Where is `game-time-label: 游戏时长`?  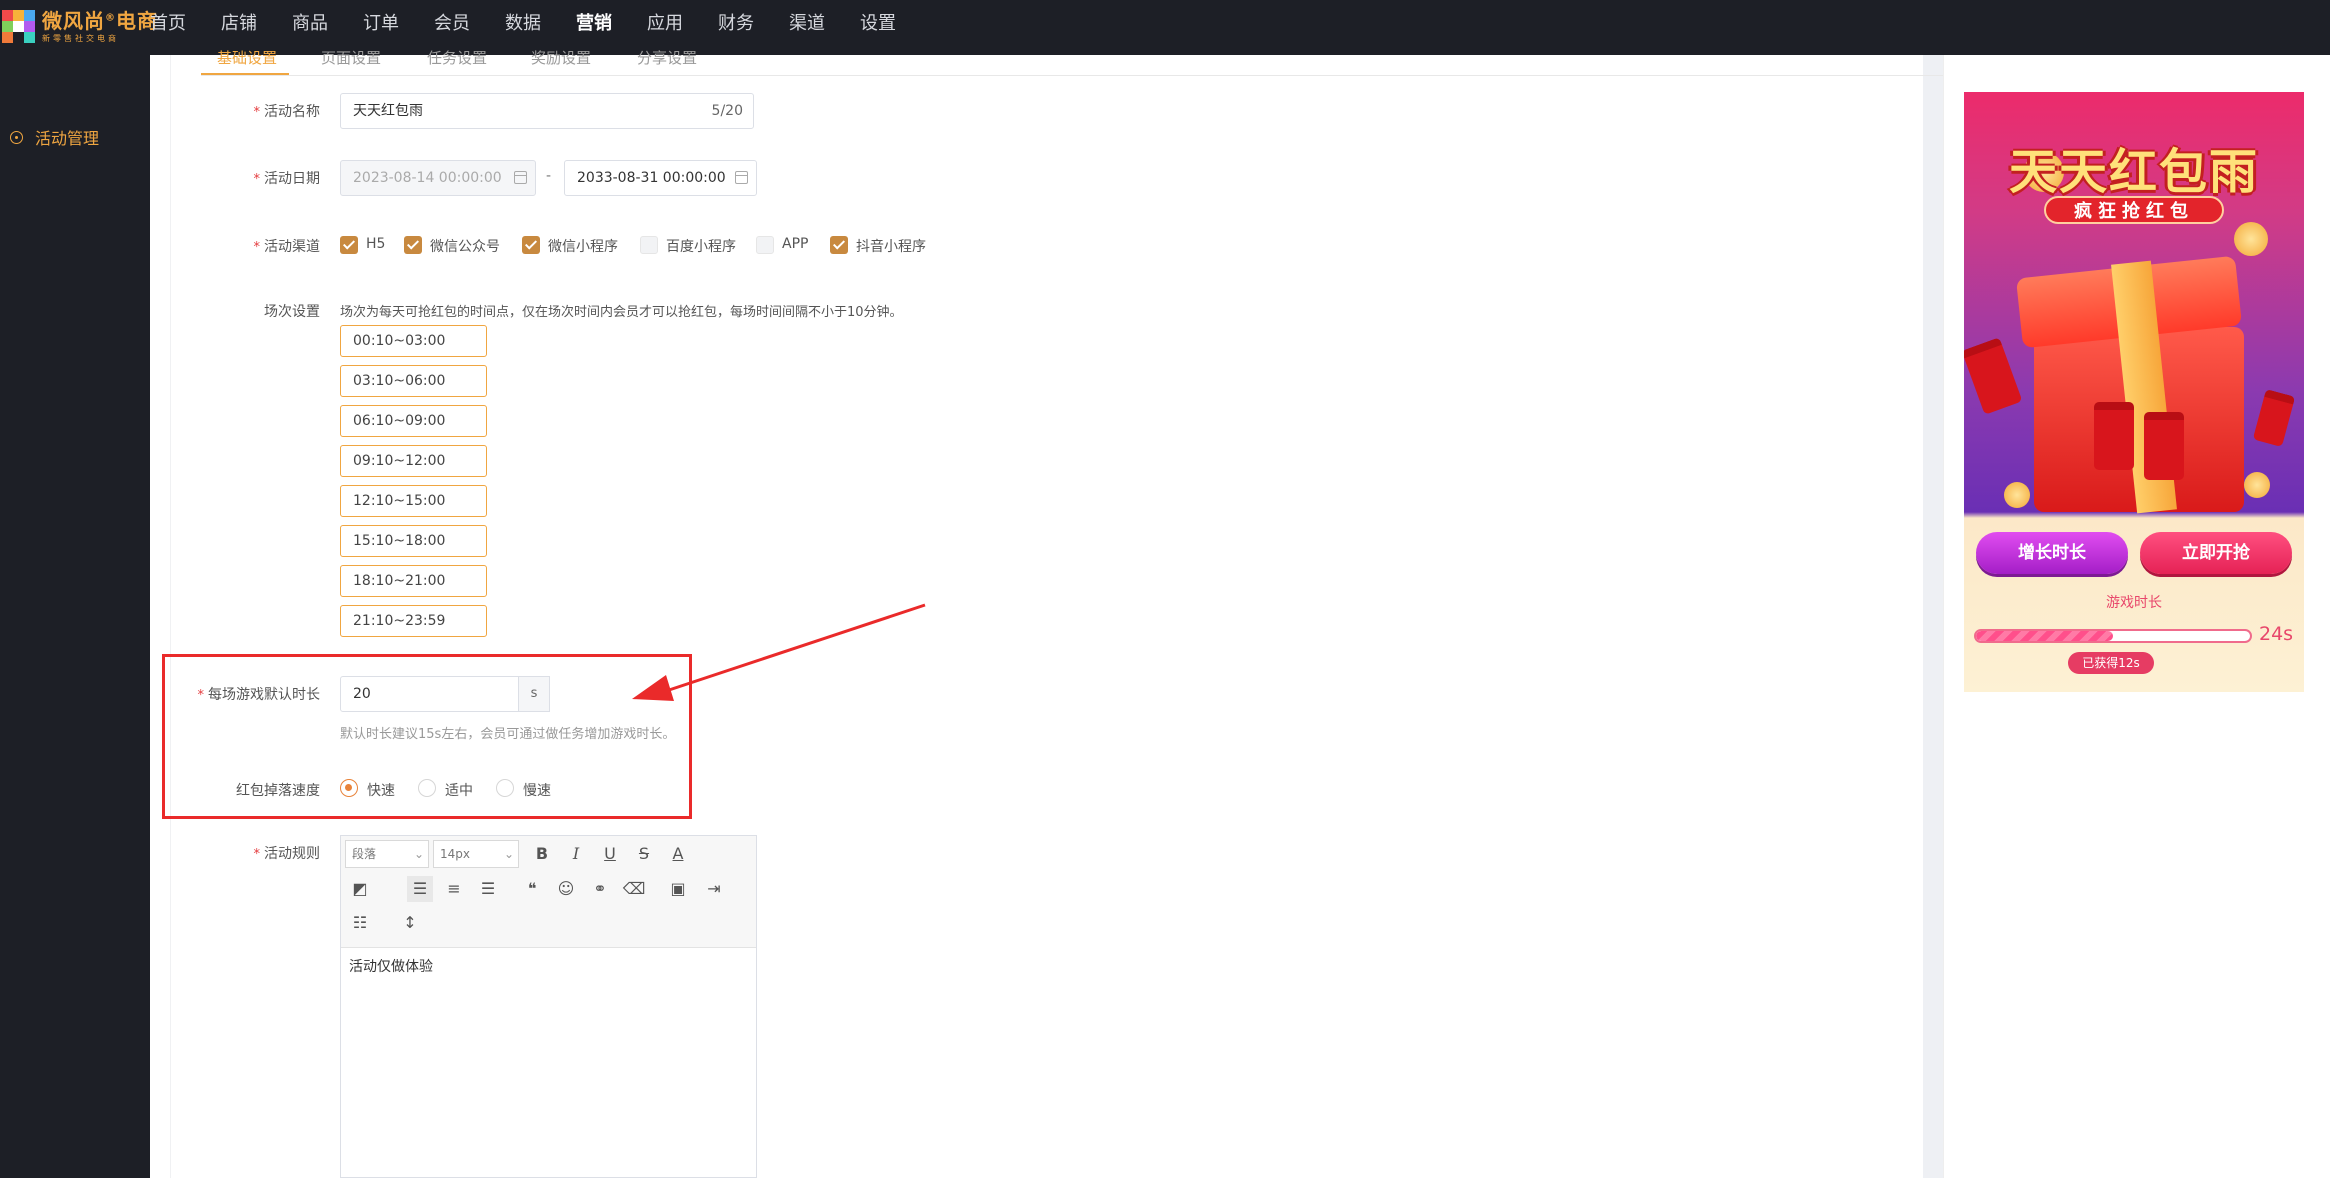 game-time-label: 游戏时长 is located at coordinates (2134, 603).